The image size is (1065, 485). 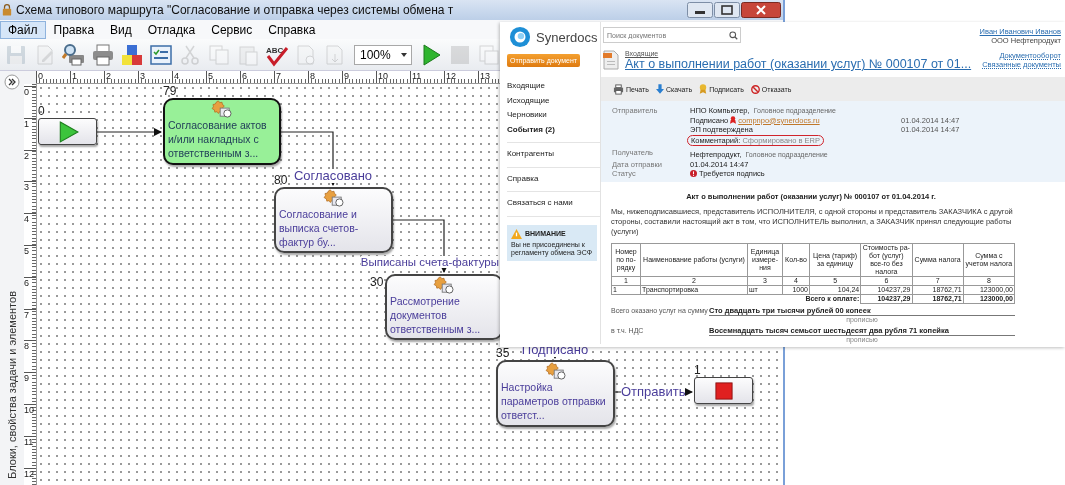 I want to click on stop-icon, so click(x=723, y=390).